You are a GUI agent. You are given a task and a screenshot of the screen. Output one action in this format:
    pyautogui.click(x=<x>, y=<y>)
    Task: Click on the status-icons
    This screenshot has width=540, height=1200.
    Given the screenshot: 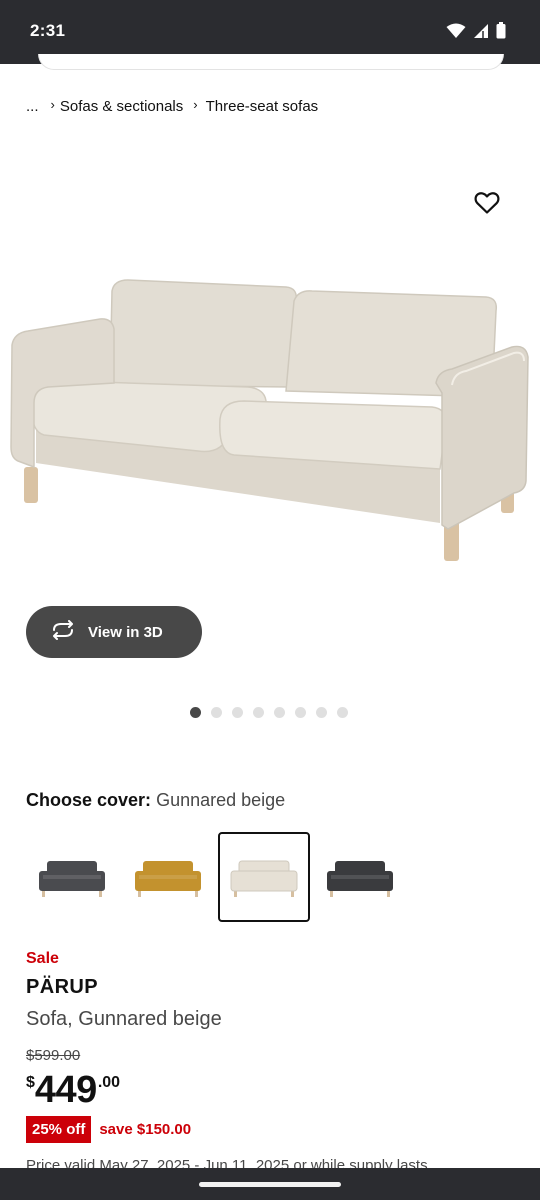 What is the action you would take?
    pyautogui.click(x=476, y=33)
    